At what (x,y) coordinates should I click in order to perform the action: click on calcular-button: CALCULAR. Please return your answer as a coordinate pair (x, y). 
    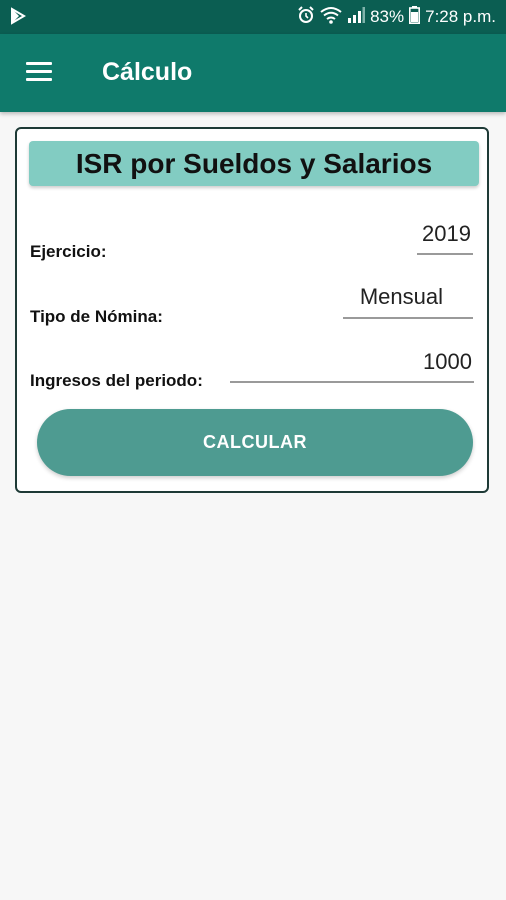
    Looking at the image, I should click on (255, 442).